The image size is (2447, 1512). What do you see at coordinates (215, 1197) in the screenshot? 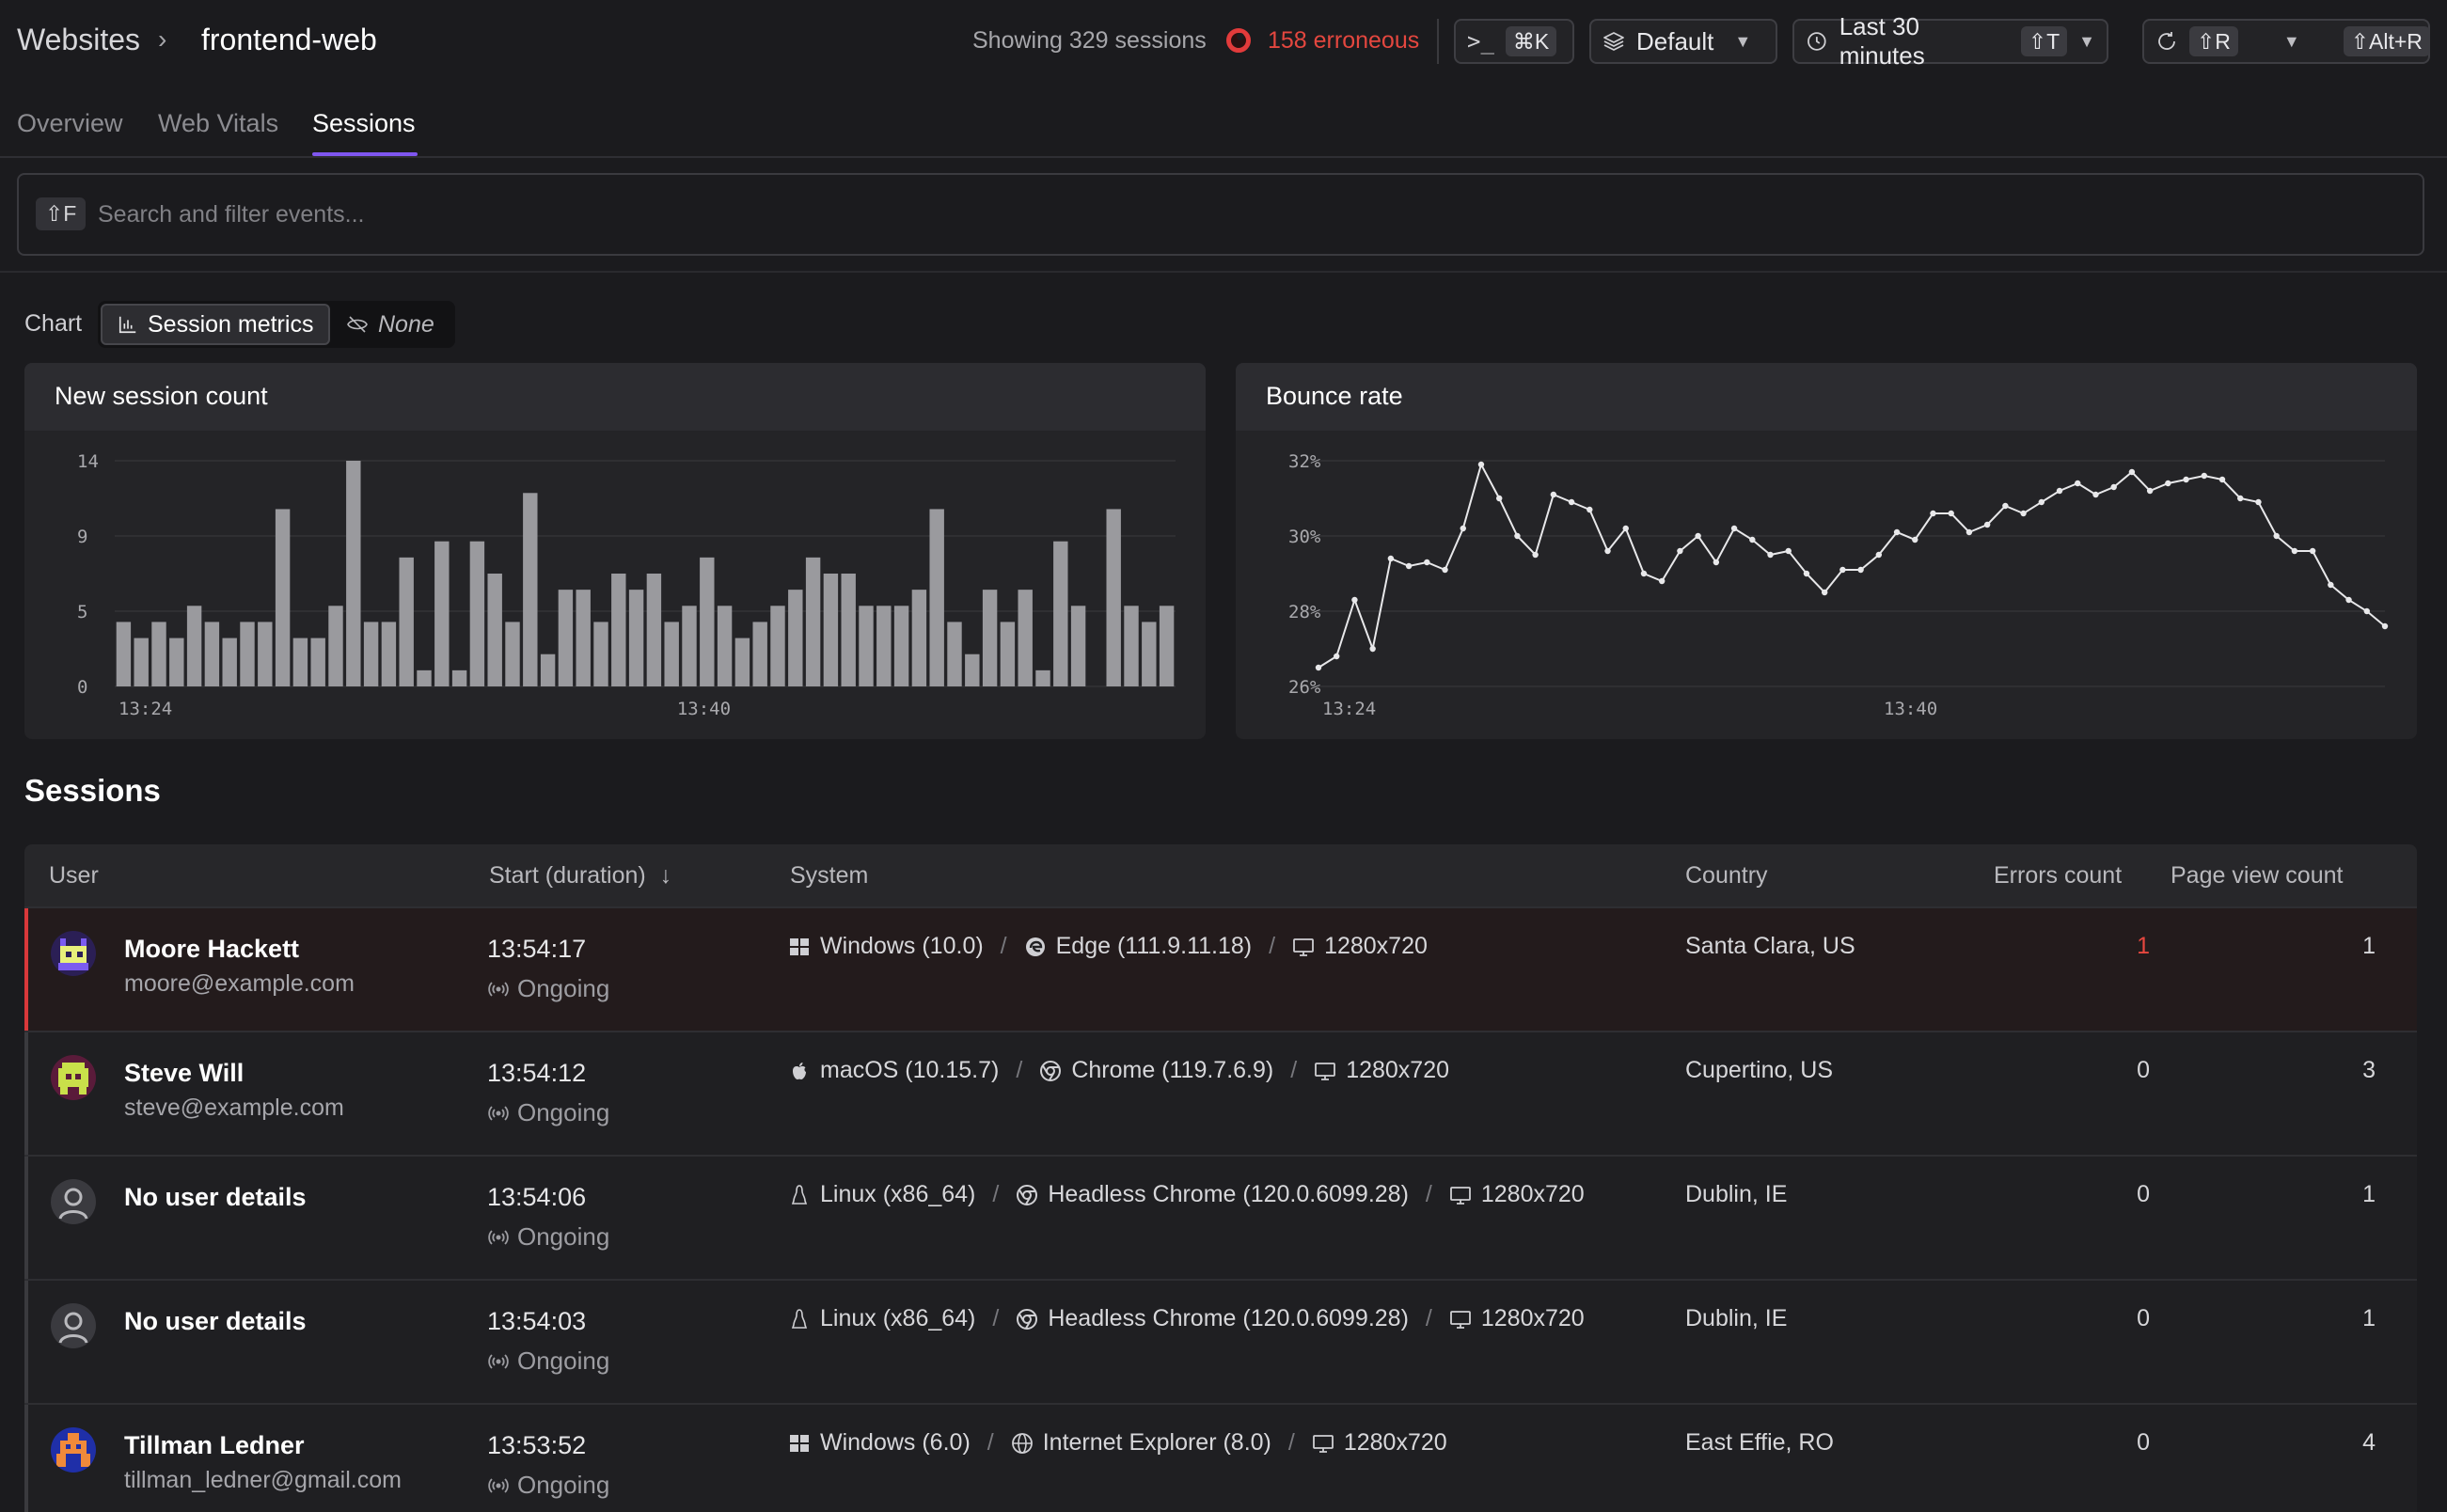
I see `user-name: No user details` at bounding box center [215, 1197].